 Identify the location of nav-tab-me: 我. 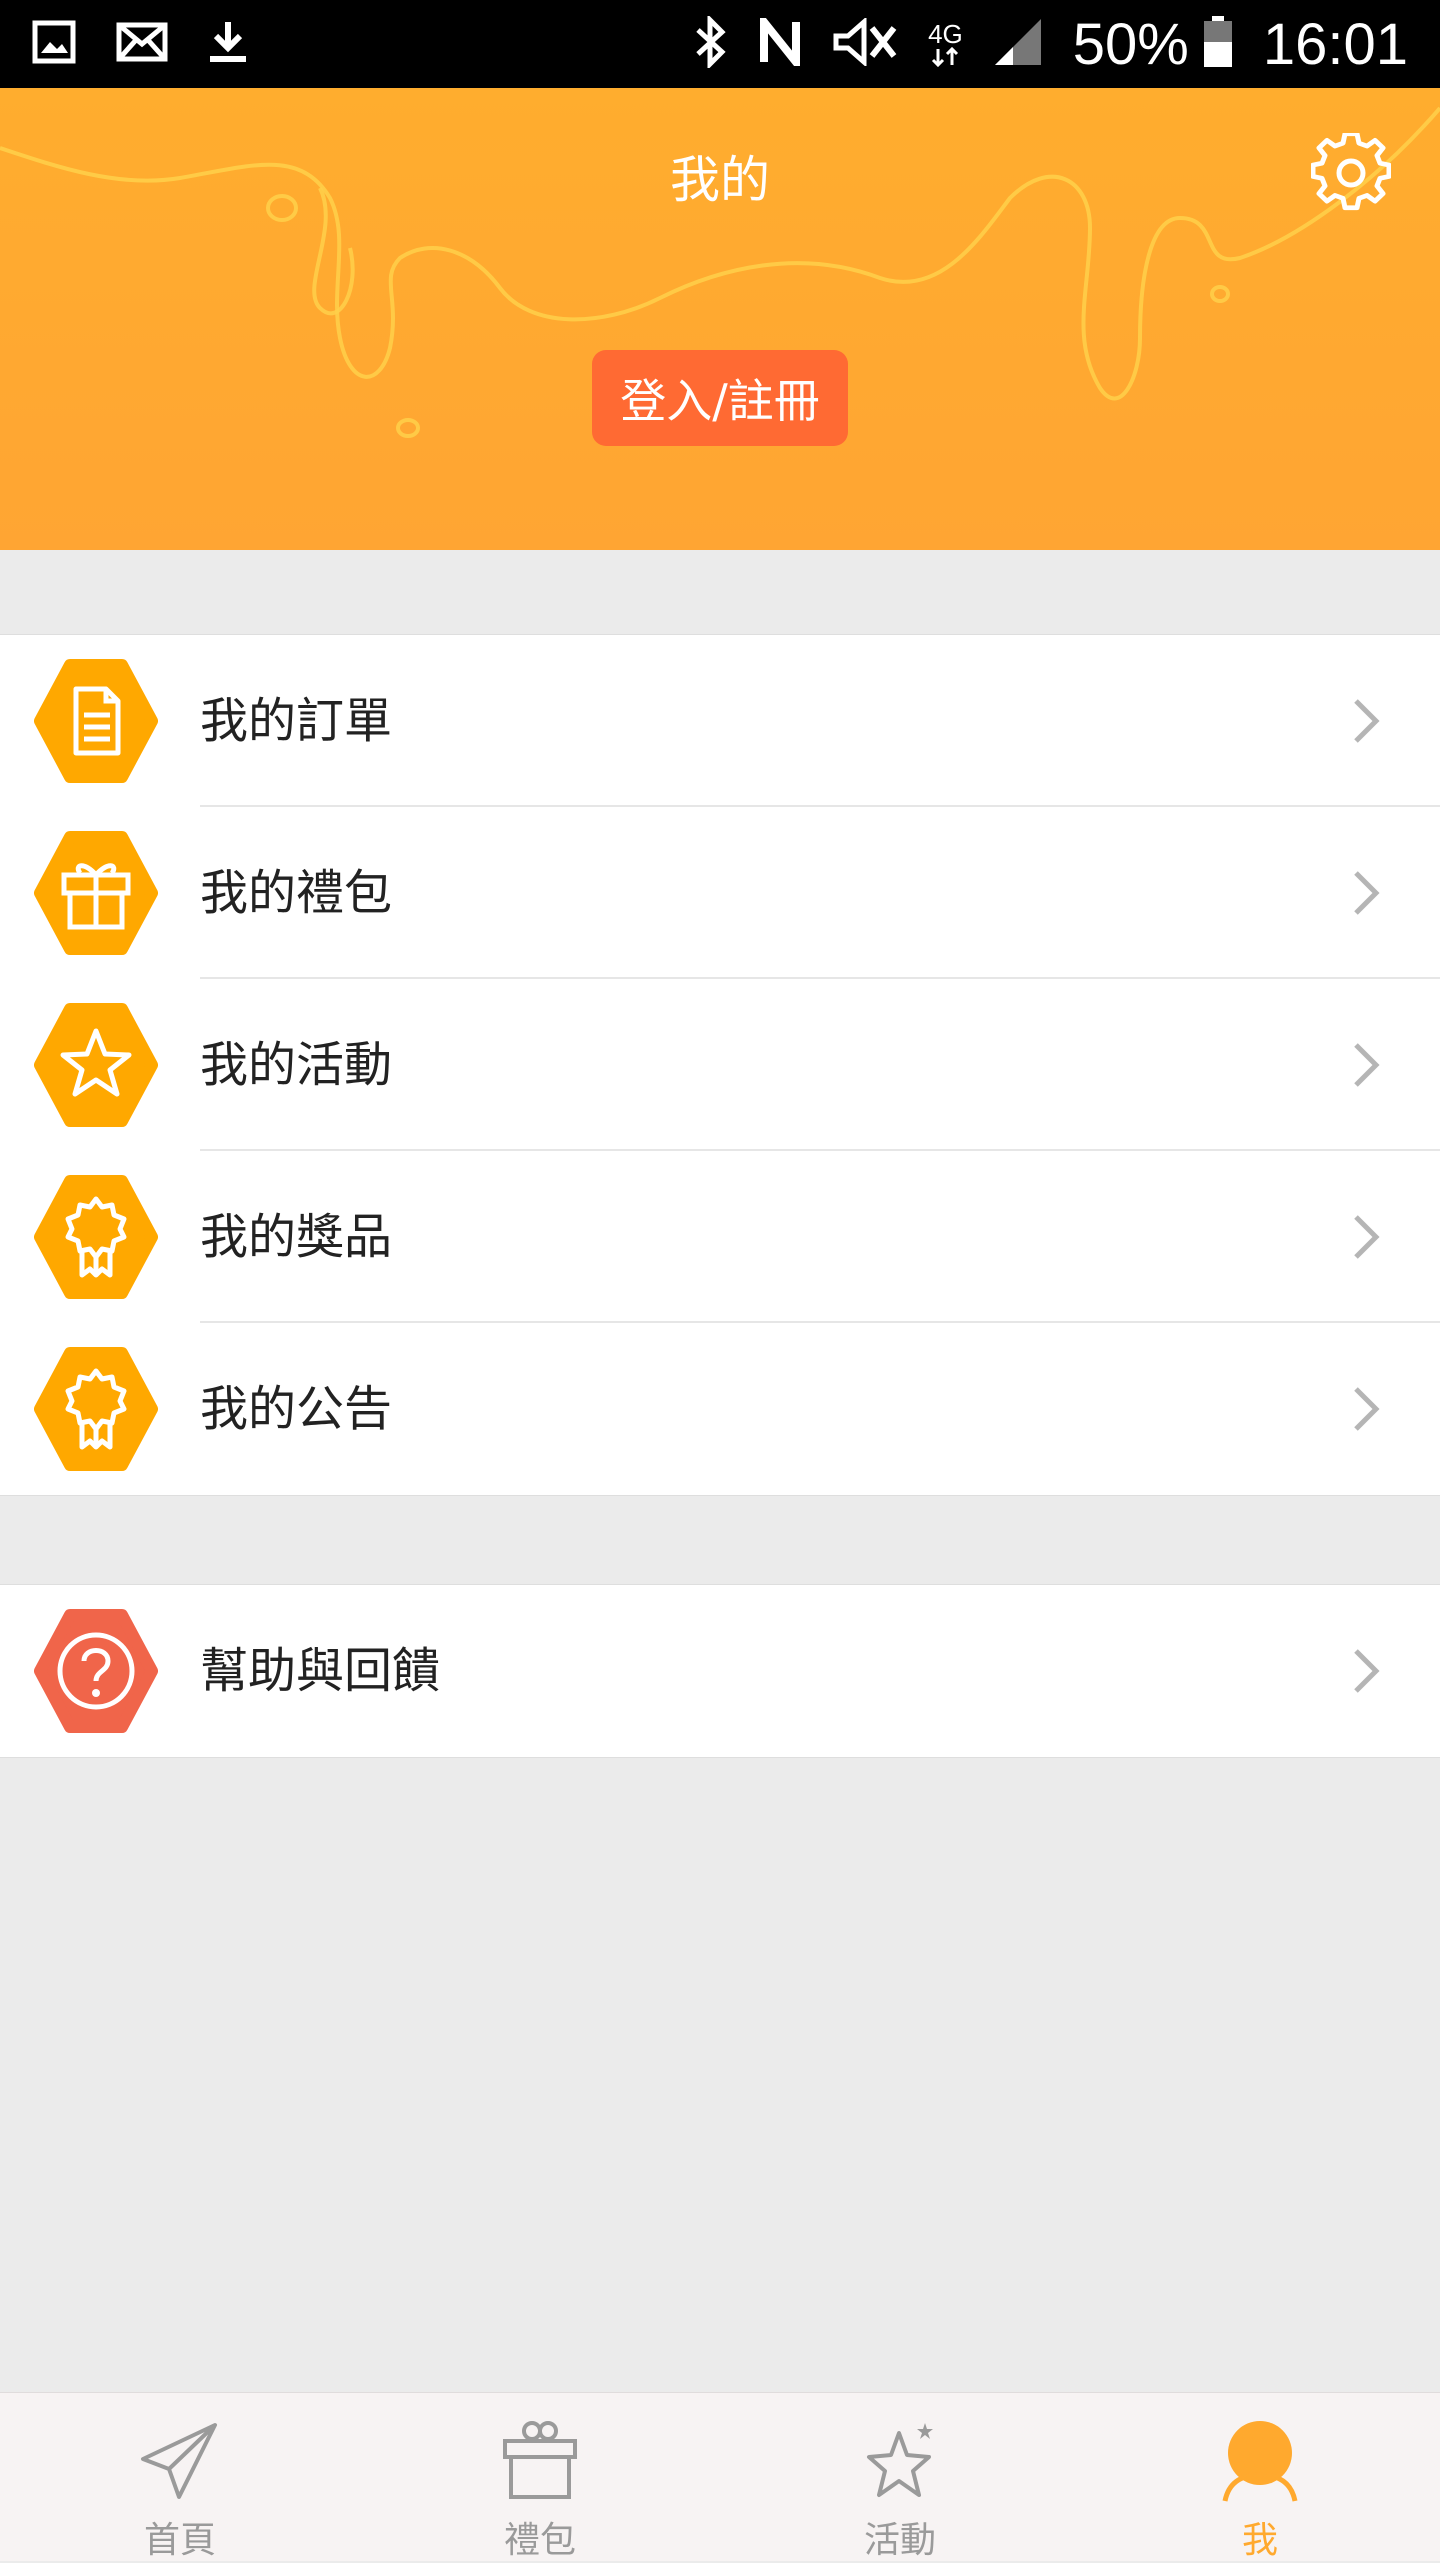
(1260, 2477).